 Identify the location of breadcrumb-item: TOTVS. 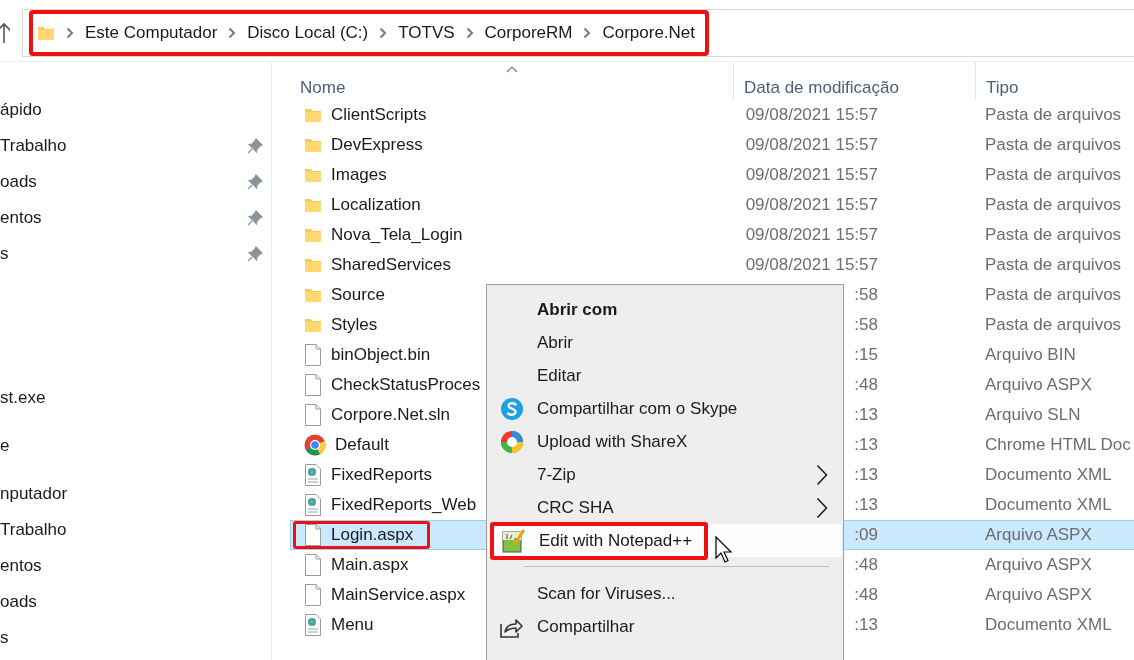
(426, 32).